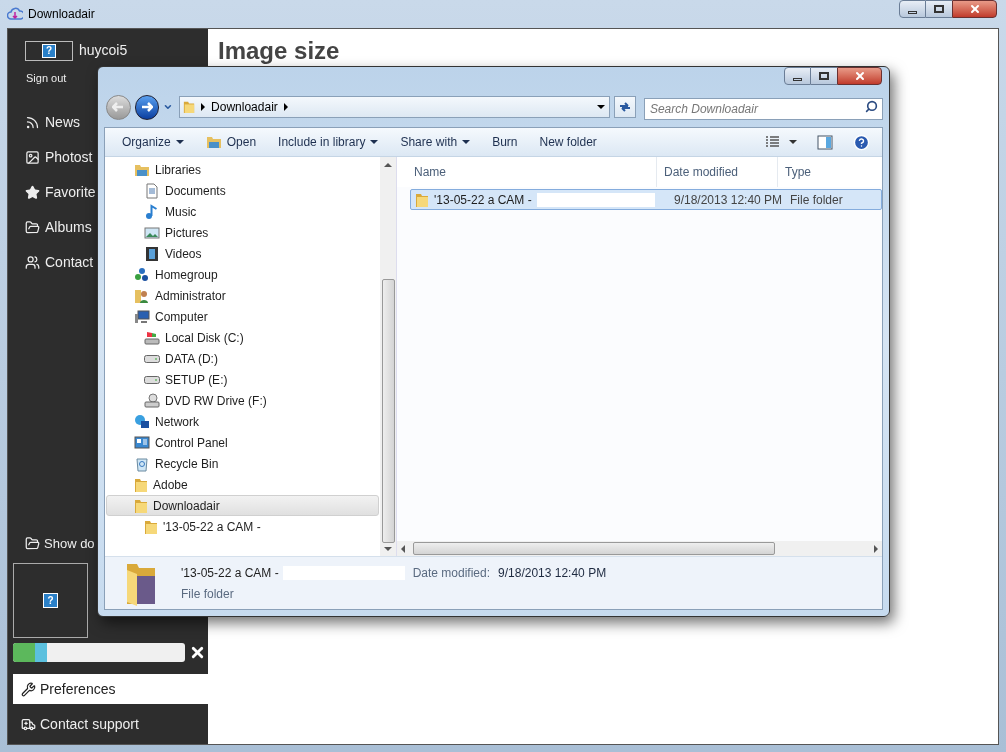  Describe the element at coordinates (61, 14) in the screenshot. I see `window-title: Downloadair` at that location.